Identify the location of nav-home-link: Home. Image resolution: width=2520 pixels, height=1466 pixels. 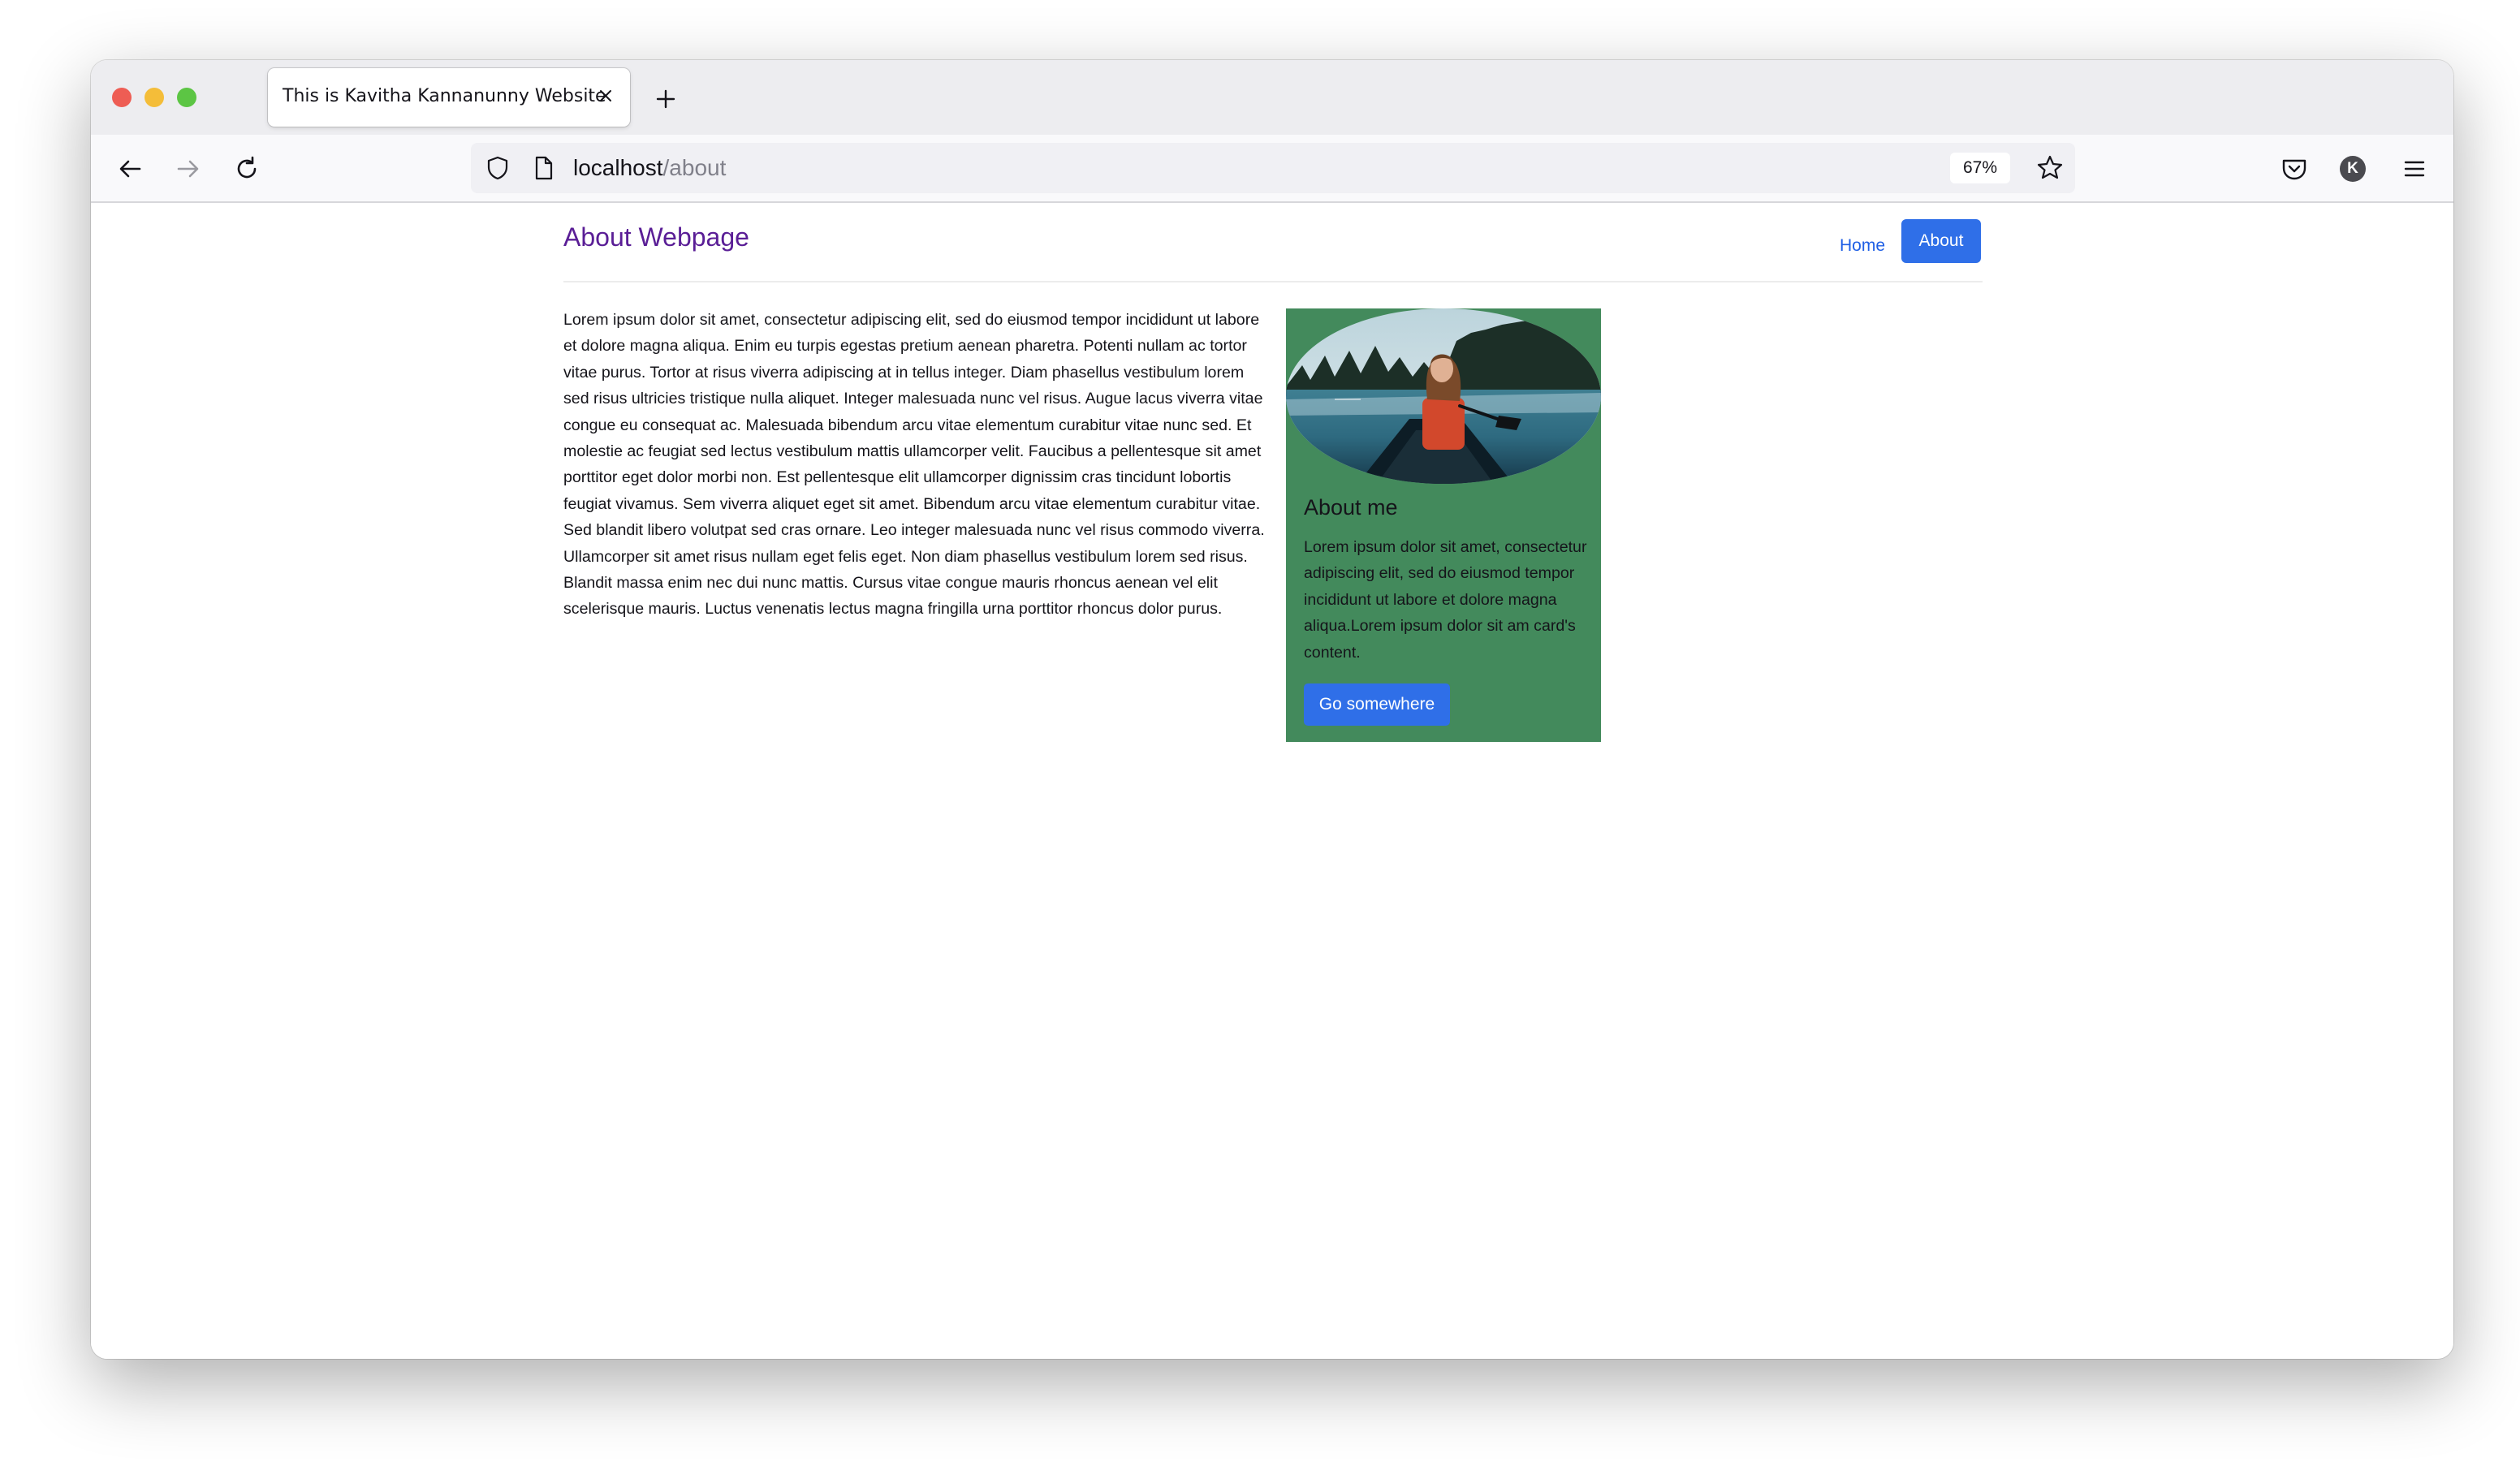
(1862, 246).